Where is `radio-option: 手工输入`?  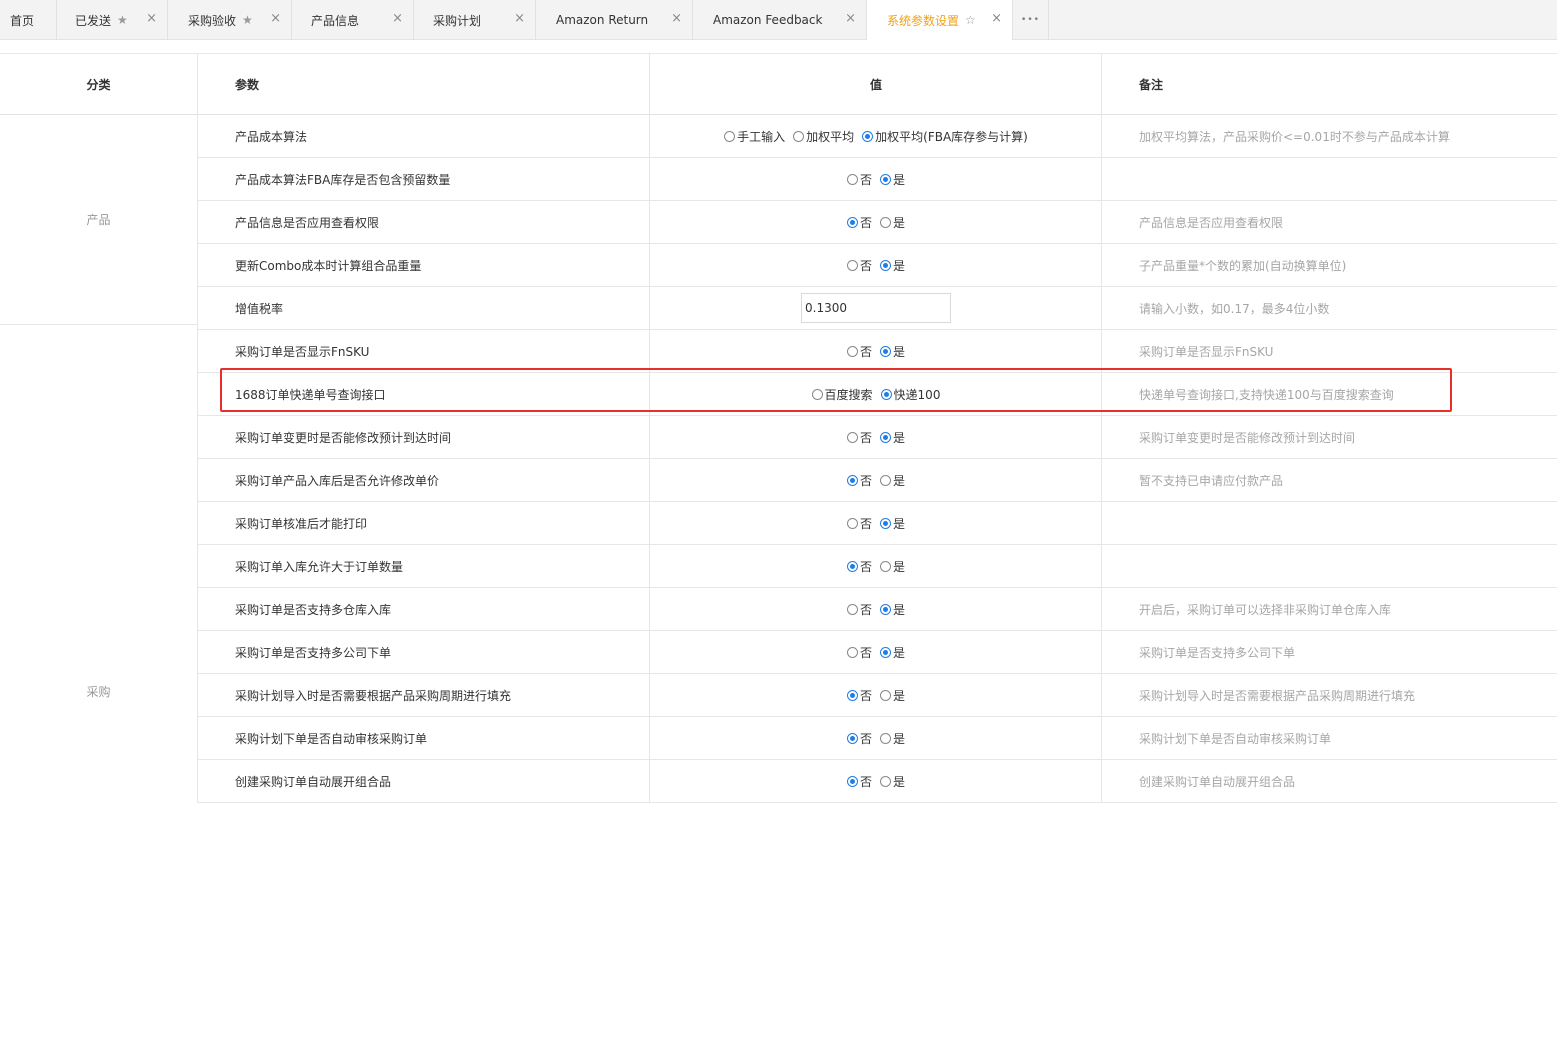 radio-option: 手工输入 is located at coordinates (754, 136).